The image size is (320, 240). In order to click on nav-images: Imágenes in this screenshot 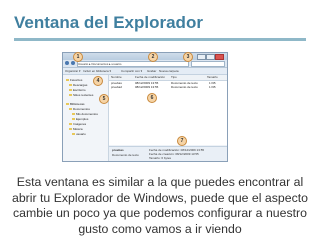, I will do `click(77, 124)`.